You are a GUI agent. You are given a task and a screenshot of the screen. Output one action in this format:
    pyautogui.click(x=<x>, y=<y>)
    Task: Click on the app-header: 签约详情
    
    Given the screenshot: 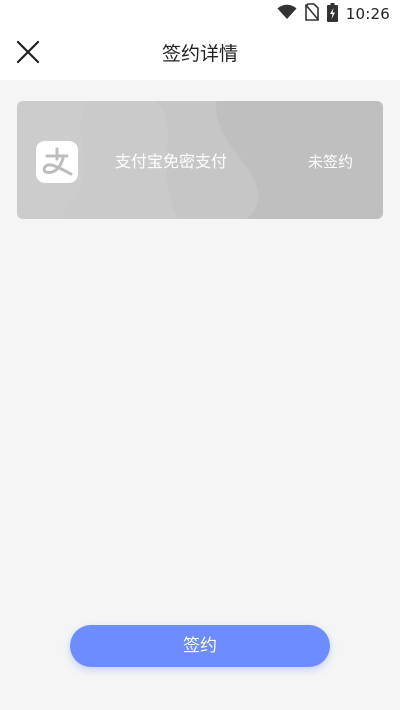 What is the action you would take?
    pyautogui.click(x=200, y=54)
    